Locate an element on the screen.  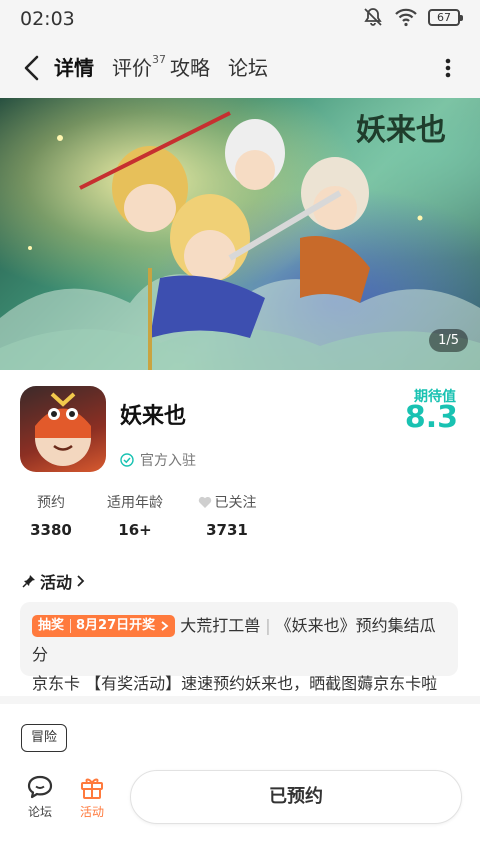
stat-reservations: 预约 3380 is located at coordinates (51, 515).